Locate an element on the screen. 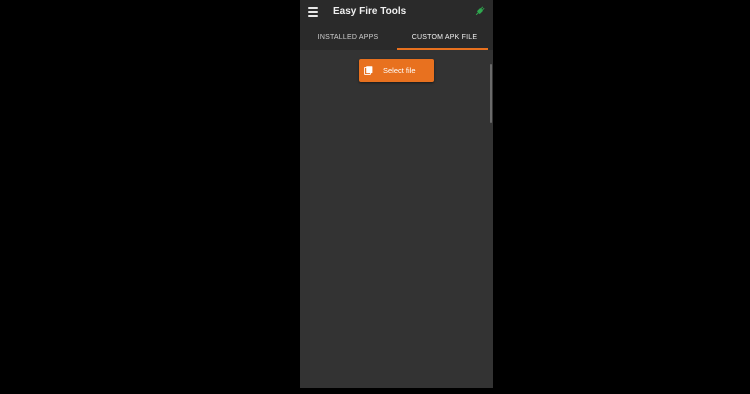 This screenshot has height=394, width=750. select-file-label: Select file is located at coordinates (399, 70).